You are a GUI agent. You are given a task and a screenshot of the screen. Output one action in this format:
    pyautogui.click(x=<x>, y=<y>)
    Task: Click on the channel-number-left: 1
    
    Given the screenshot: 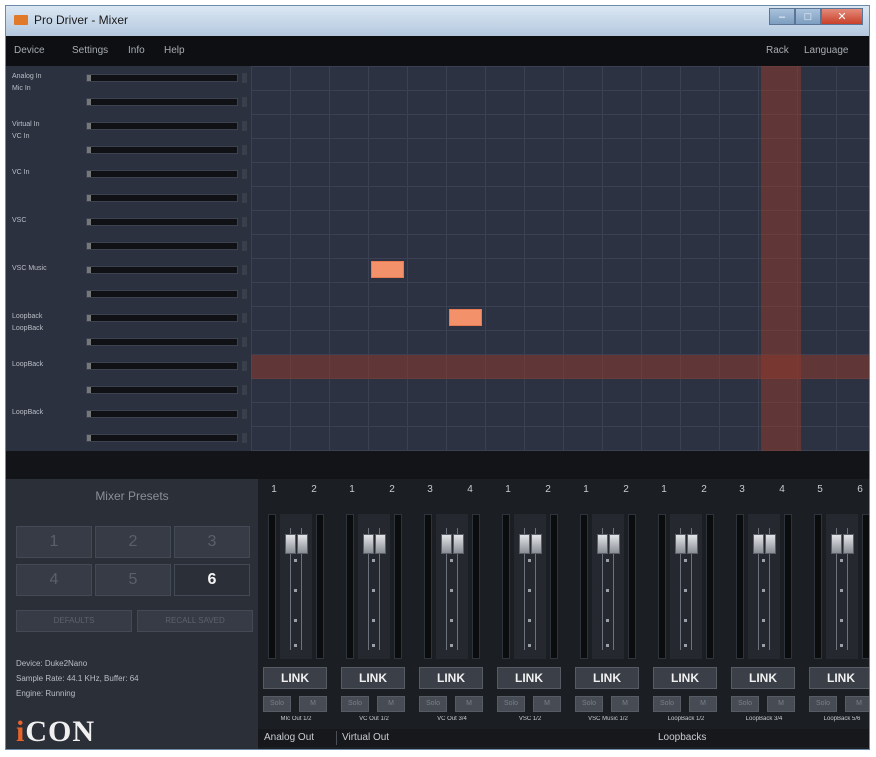 What is the action you would take?
    pyautogui.click(x=664, y=489)
    